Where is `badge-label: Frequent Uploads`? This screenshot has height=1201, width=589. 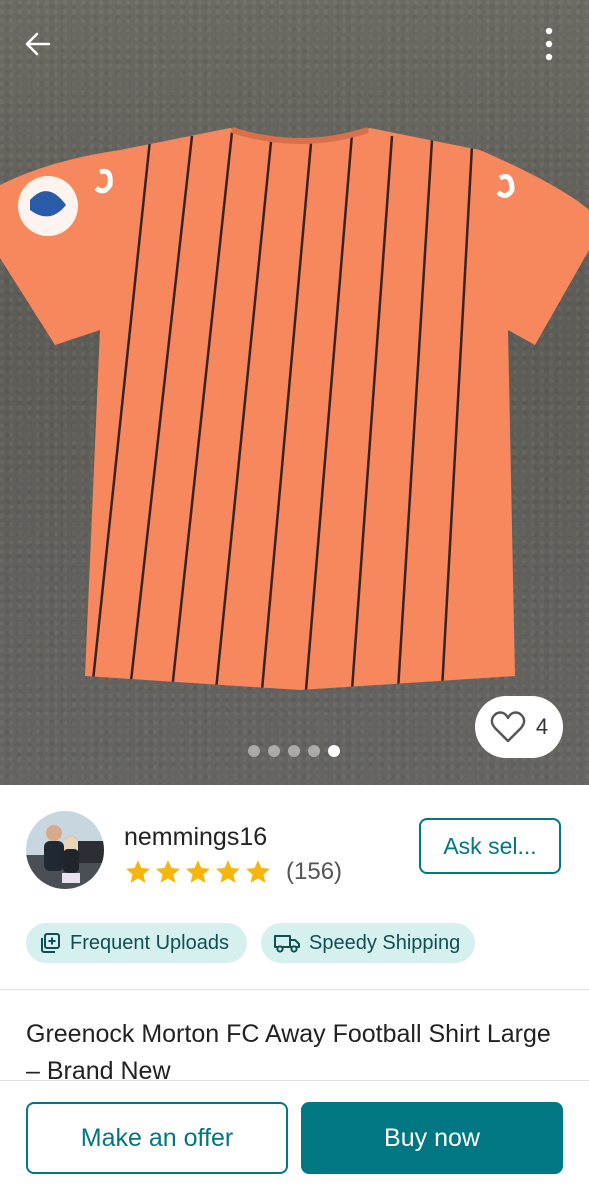 badge-label: Frequent Uploads is located at coordinates (149, 942).